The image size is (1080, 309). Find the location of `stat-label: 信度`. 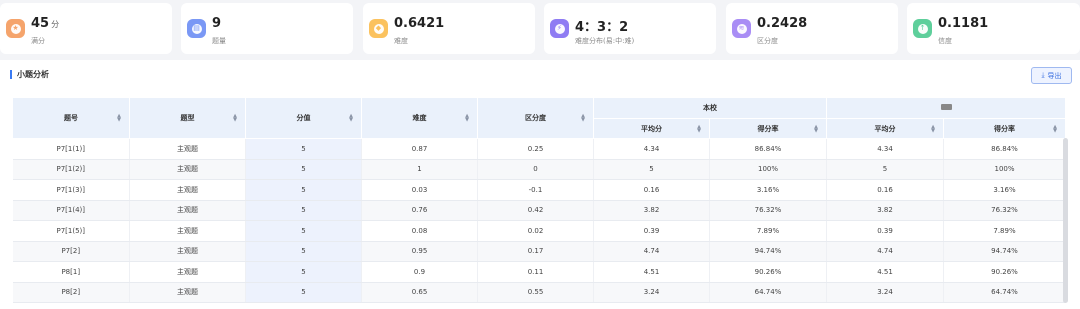

stat-label: 信度 is located at coordinates (945, 41).